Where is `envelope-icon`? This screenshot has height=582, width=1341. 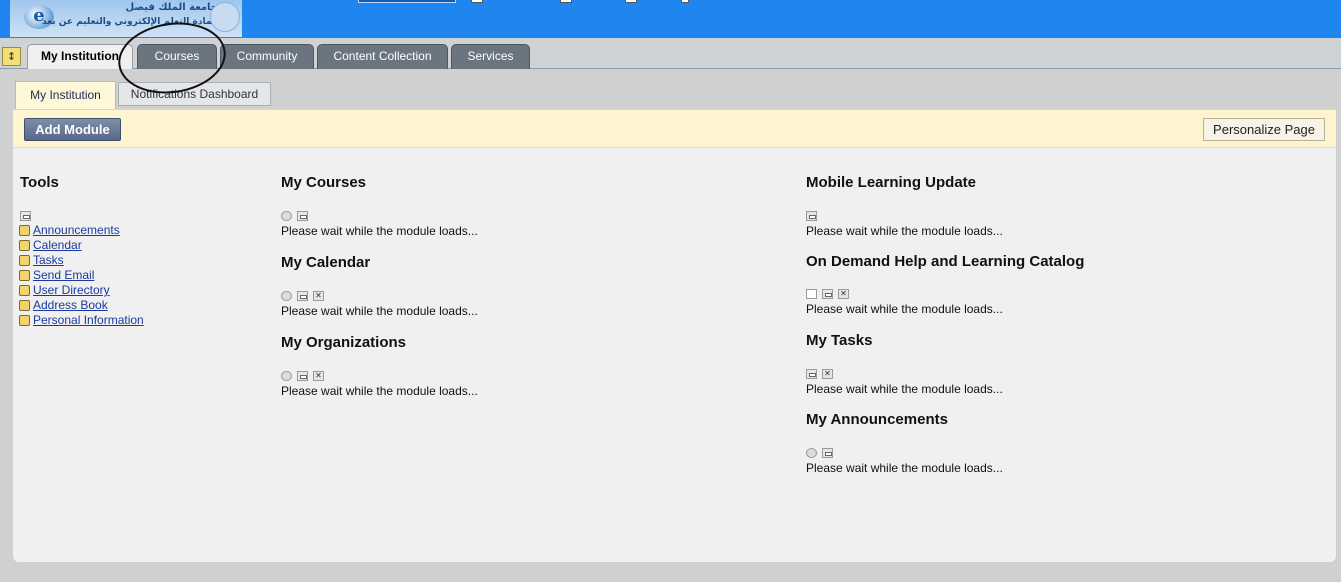
envelope-icon is located at coordinates (24, 275).